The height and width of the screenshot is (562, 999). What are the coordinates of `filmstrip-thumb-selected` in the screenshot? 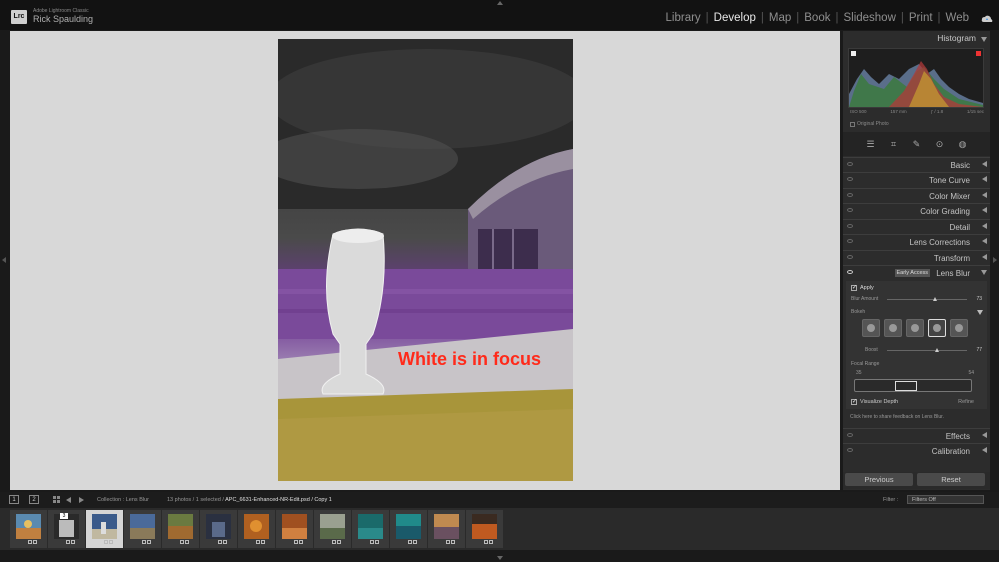 It's located at (104, 529).